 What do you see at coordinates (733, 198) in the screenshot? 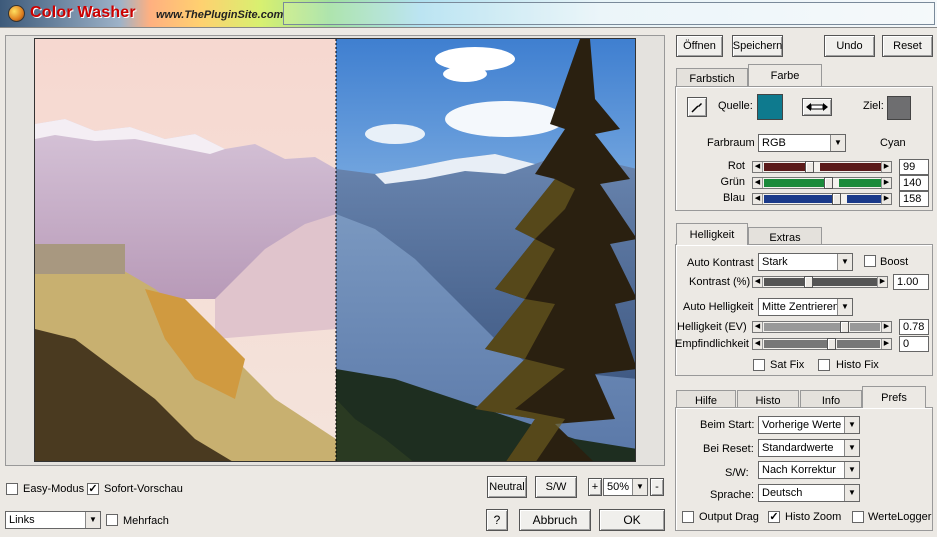
I see `channel-label: Blau` at bounding box center [733, 198].